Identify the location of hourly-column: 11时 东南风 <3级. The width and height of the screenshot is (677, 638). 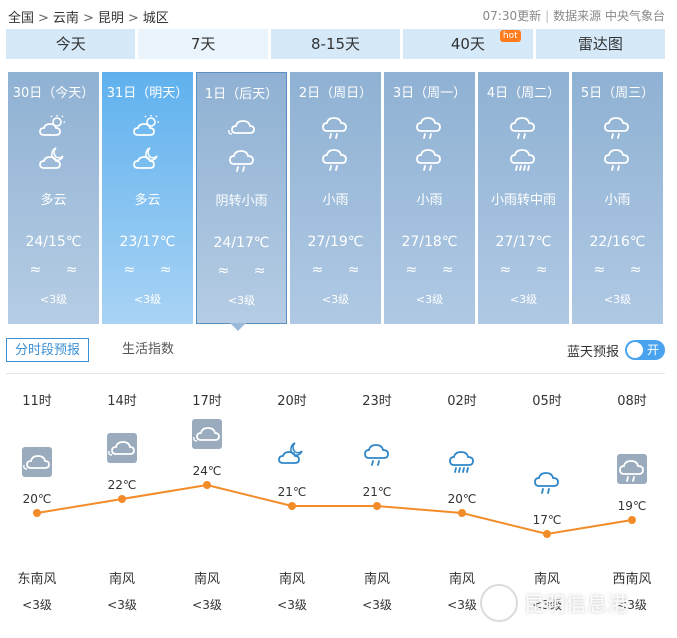
(37, 507).